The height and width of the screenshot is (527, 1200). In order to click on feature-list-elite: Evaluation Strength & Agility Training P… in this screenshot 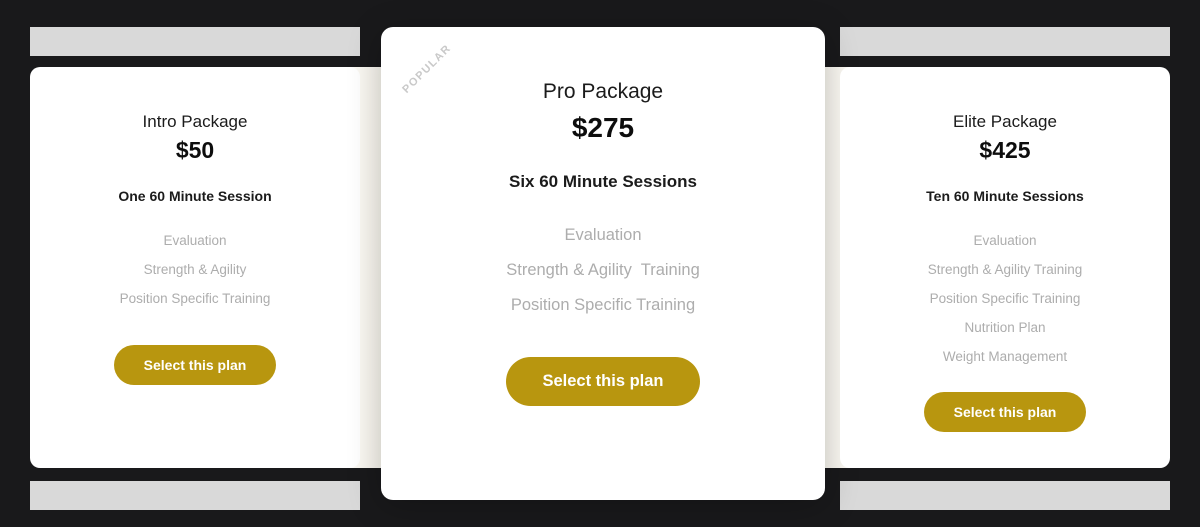, I will do `click(1005, 298)`.